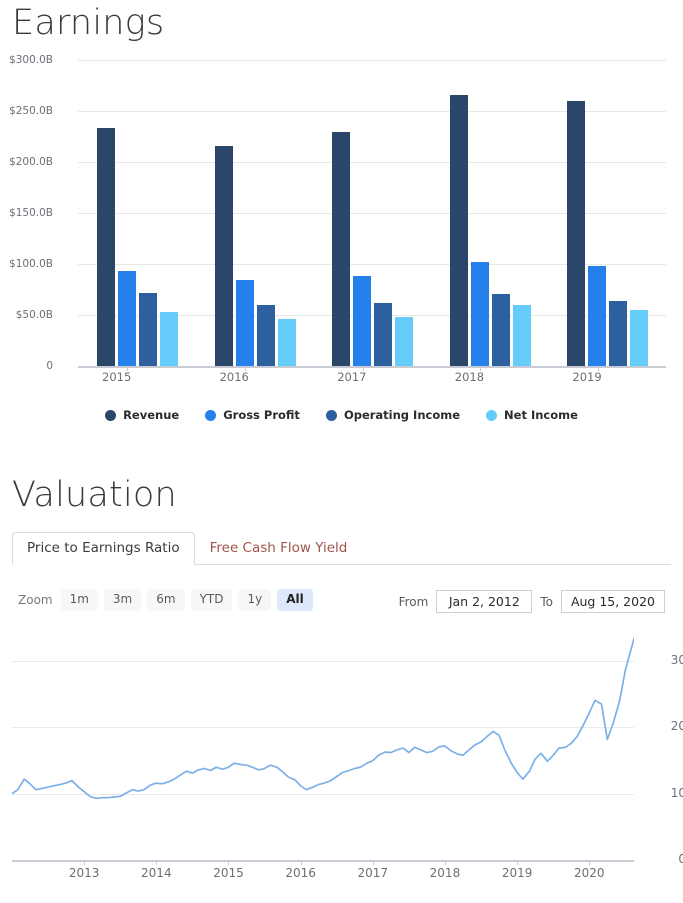  What do you see at coordinates (587, 377) in the screenshot?
I see `bar-x-axis-label-2019: 2019` at bounding box center [587, 377].